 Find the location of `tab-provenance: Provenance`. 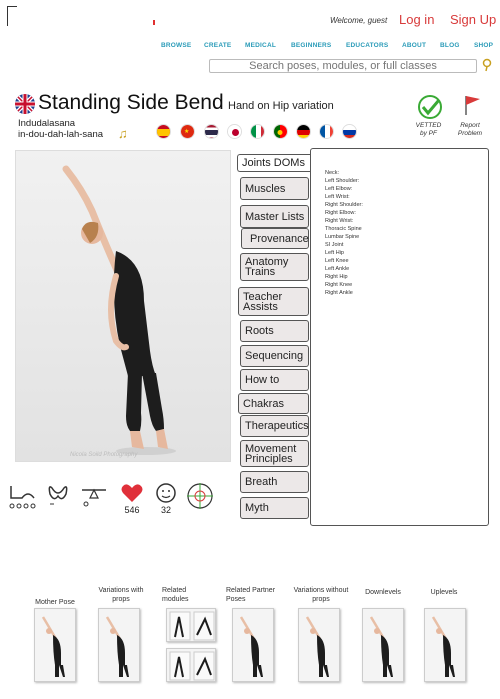

tab-provenance: Provenance is located at coordinates (275, 238).